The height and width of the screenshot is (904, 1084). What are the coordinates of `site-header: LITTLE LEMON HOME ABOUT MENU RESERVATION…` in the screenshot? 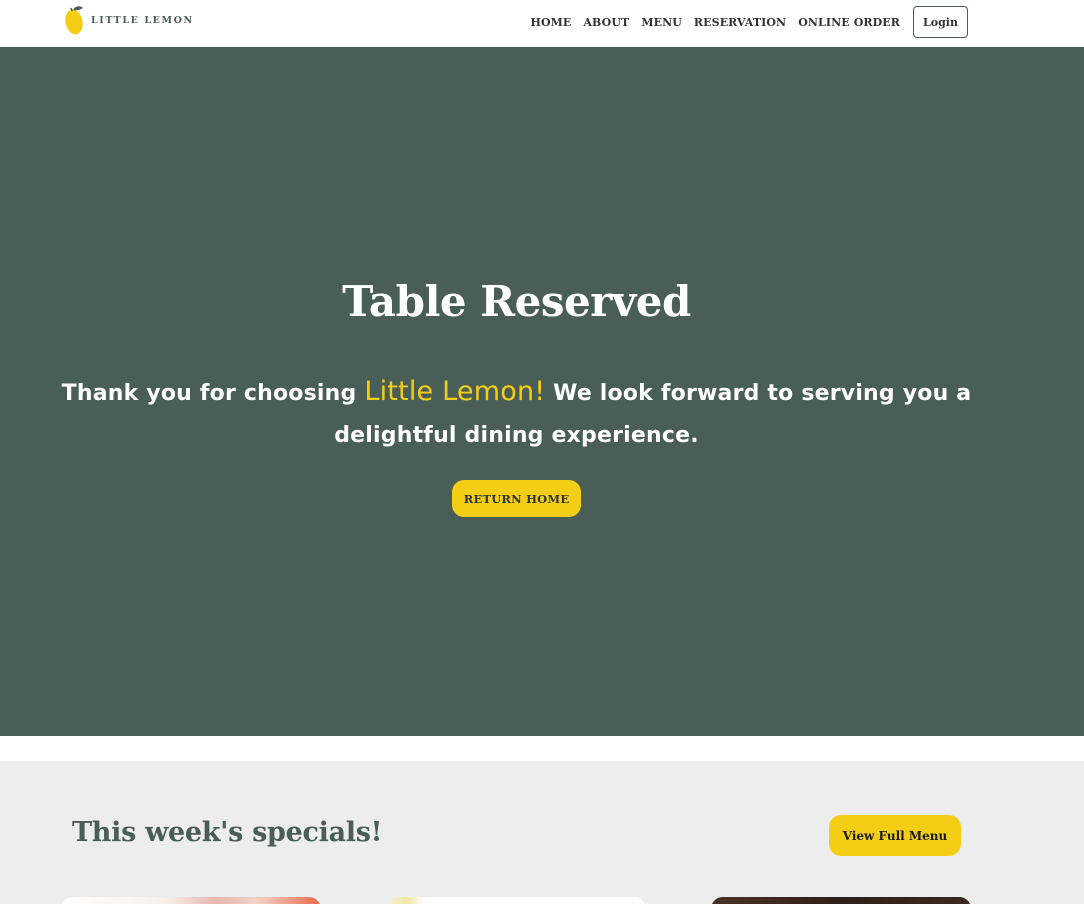 It's located at (542, 23).